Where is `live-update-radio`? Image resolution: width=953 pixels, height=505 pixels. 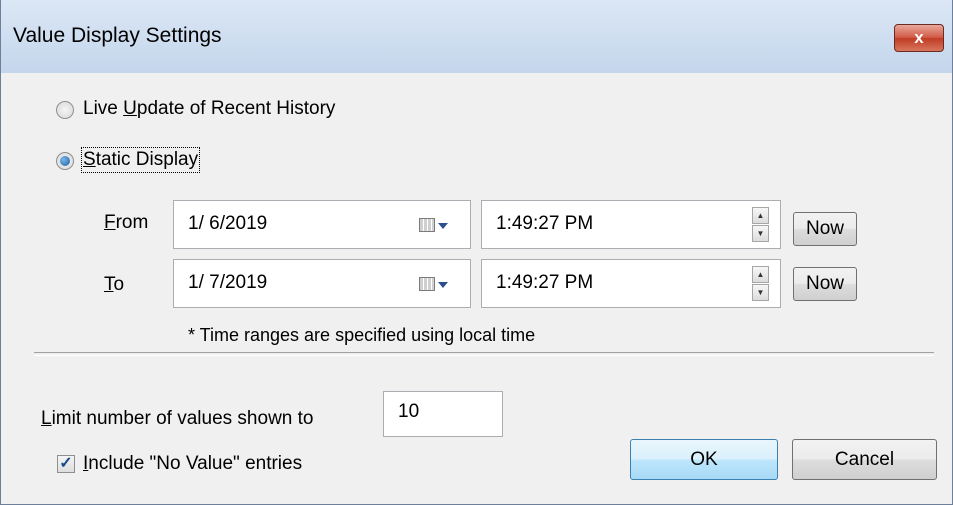 live-update-radio is located at coordinates (65, 110).